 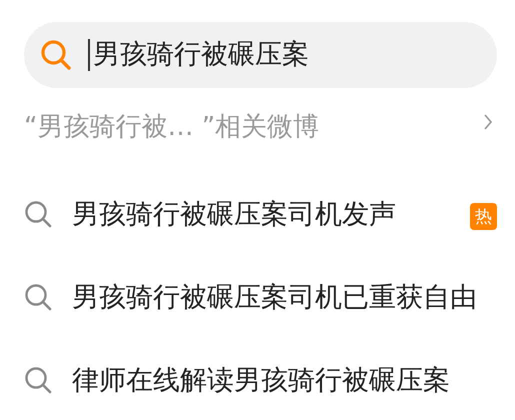 I want to click on hot-badge: 热, so click(x=483, y=216).